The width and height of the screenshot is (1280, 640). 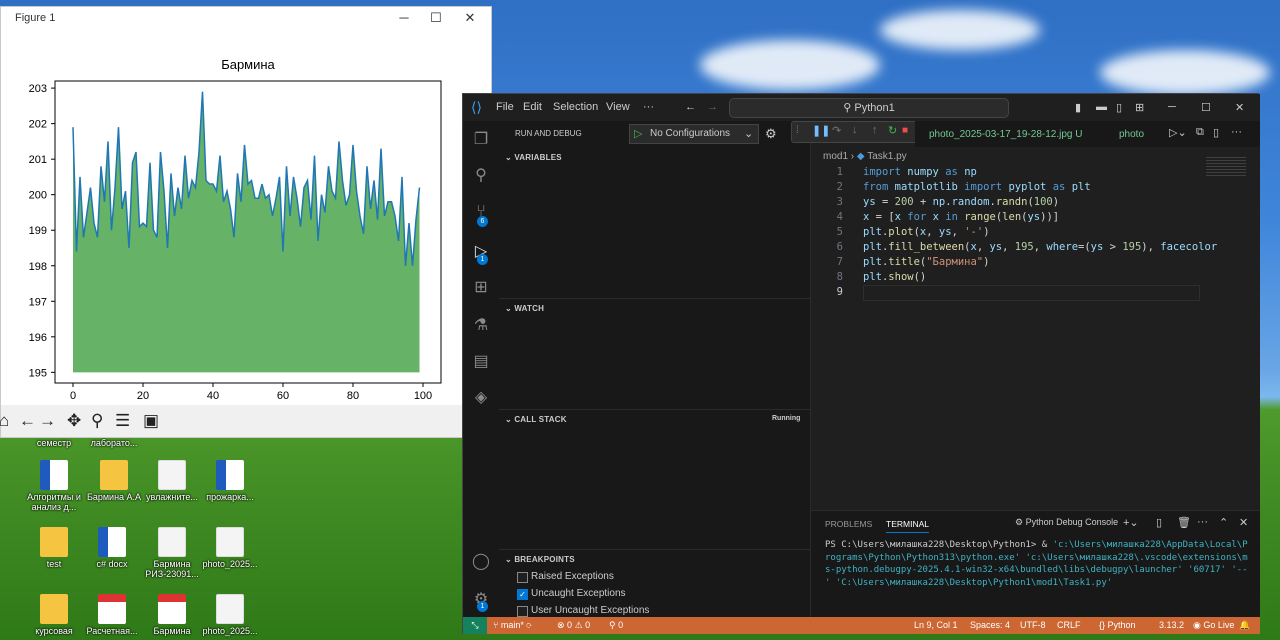 I want to click on nav-forward-icon: →, so click(x=712, y=107).